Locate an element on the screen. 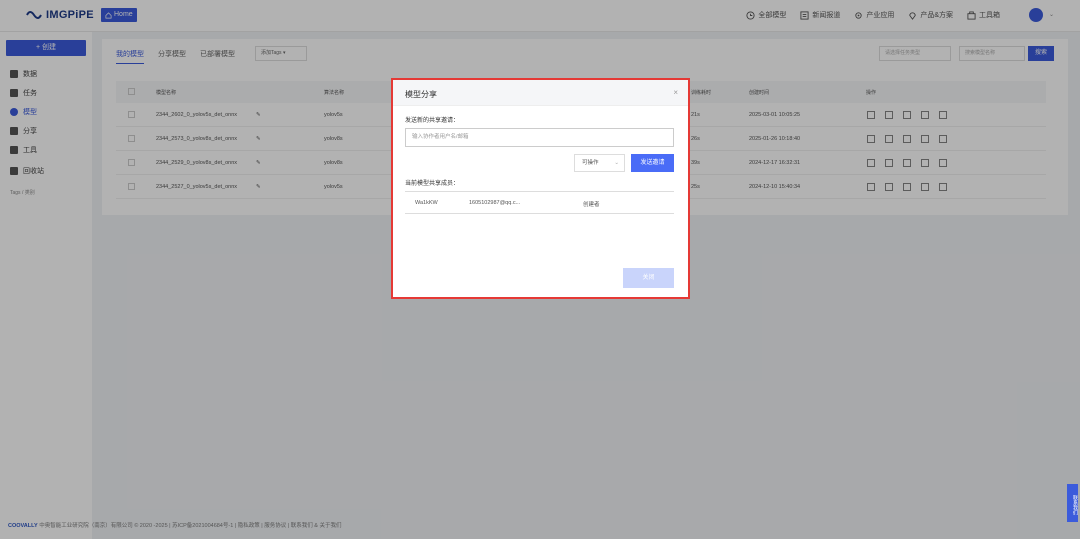  contact-us-tab: 联系我们 is located at coordinates (1072, 503).